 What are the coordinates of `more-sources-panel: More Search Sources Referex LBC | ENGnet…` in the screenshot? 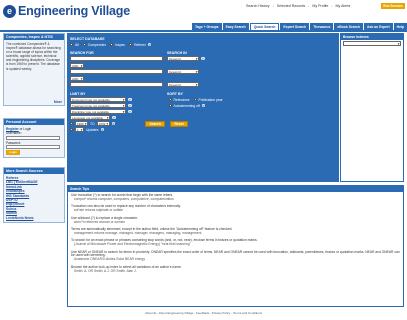 It's located at (34, 195).